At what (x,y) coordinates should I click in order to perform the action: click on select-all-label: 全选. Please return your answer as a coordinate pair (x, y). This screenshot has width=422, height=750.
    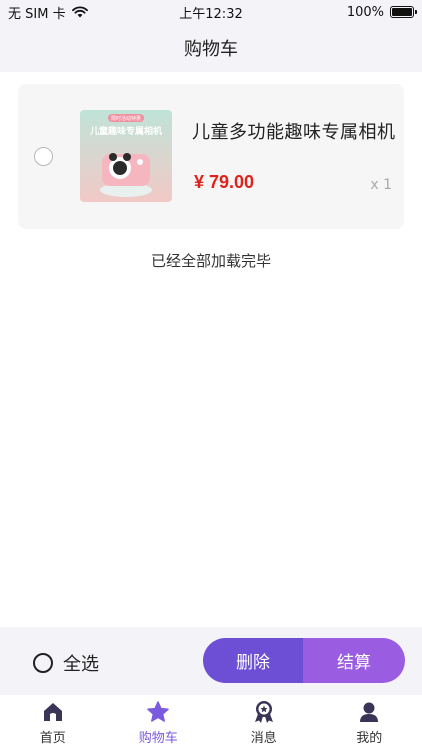
    Looking at the image, I should click on (81, 664).